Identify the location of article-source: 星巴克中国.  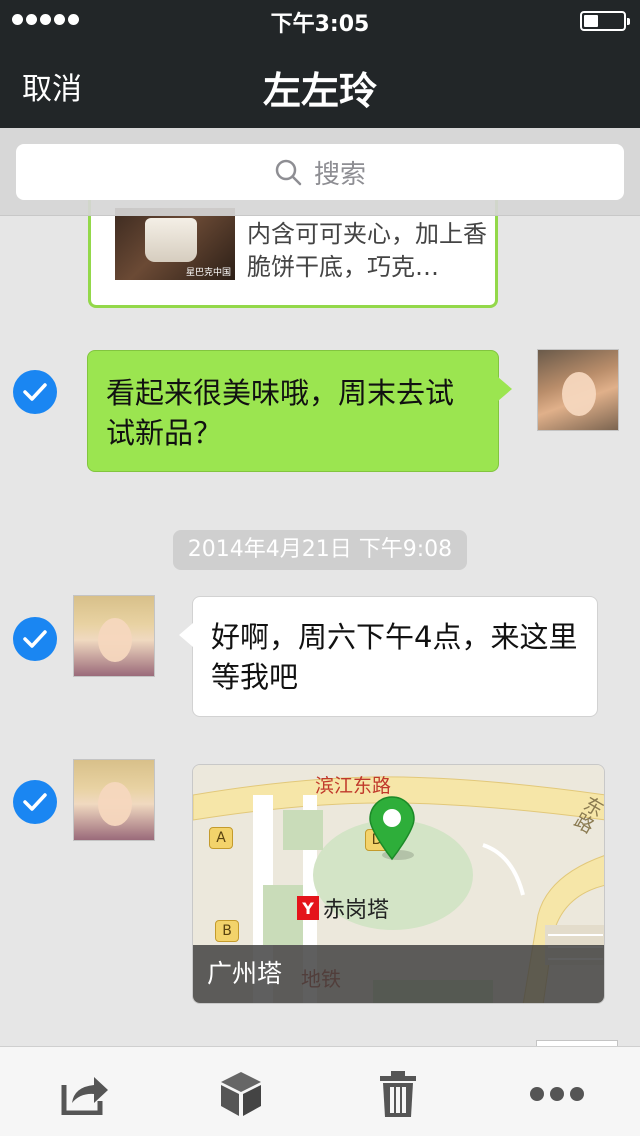
(208, 273).